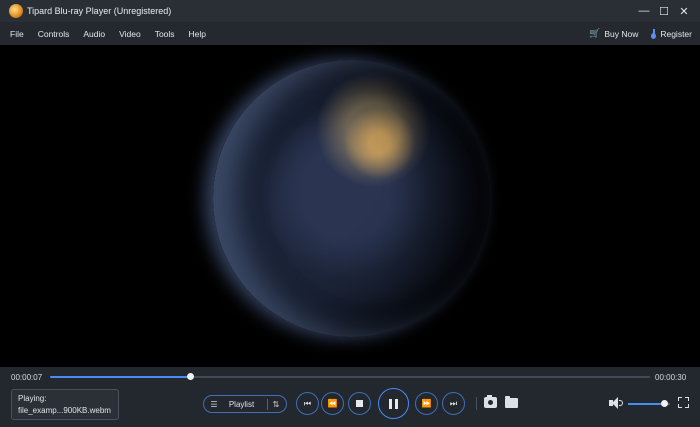 This screenshot has height=427, width=700. What do you see at coordinates (65, 404) in the screenshot?
I see `now-playing-box: Playing: file_examp...900KB.webm` at bounding box center [65, 404].